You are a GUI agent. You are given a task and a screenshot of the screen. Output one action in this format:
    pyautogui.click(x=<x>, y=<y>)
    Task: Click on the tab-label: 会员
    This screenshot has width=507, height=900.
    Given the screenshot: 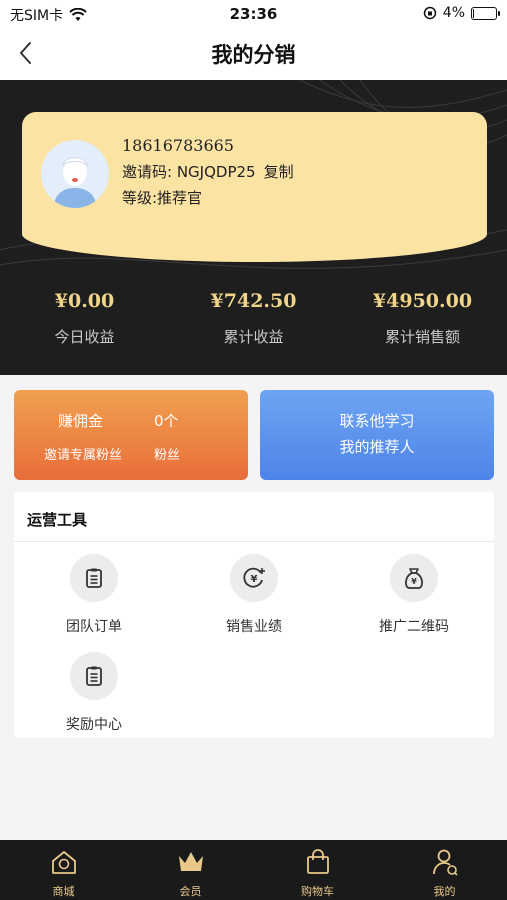 What is the action you would take?
    pyautogui.click(x=190, y=891)
    